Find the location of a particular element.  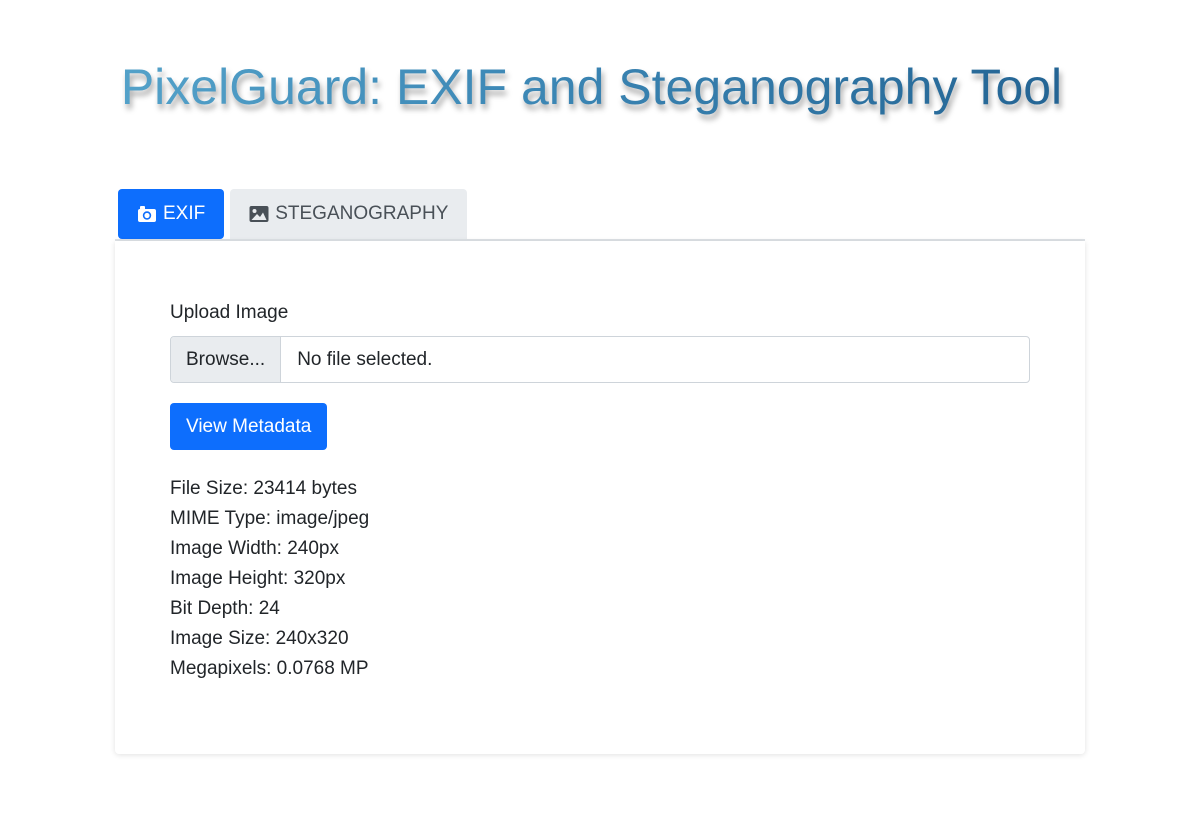

tab-steganography: STEGANOGRAPHY is located at coordinates (349, 214).